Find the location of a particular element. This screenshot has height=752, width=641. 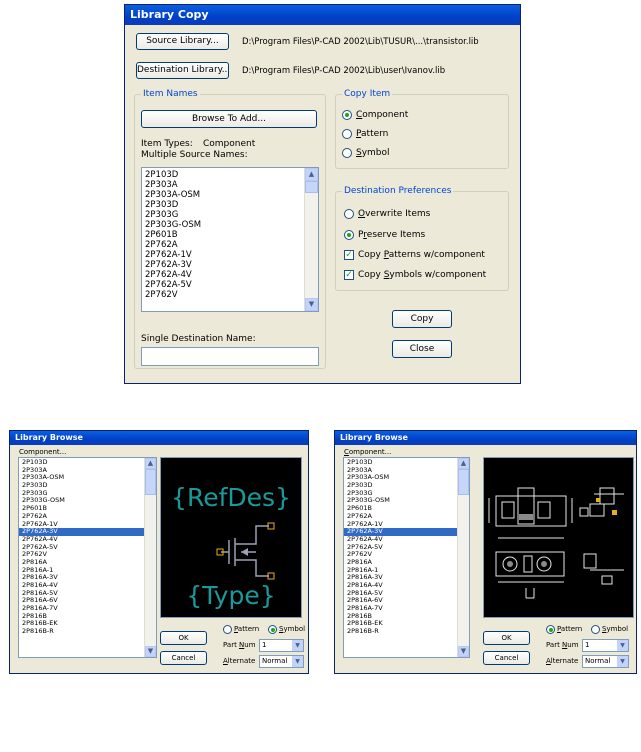

source-list-scrollbar: ▲ ▼ is located at coordinates (311, 239).